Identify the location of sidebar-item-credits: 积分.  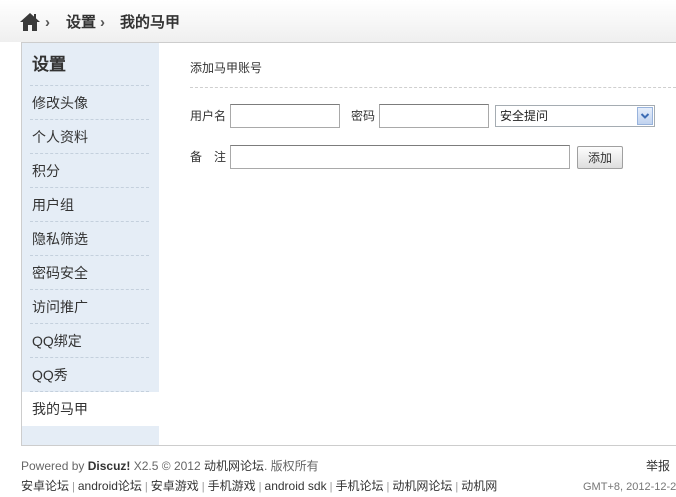
(90, 171).